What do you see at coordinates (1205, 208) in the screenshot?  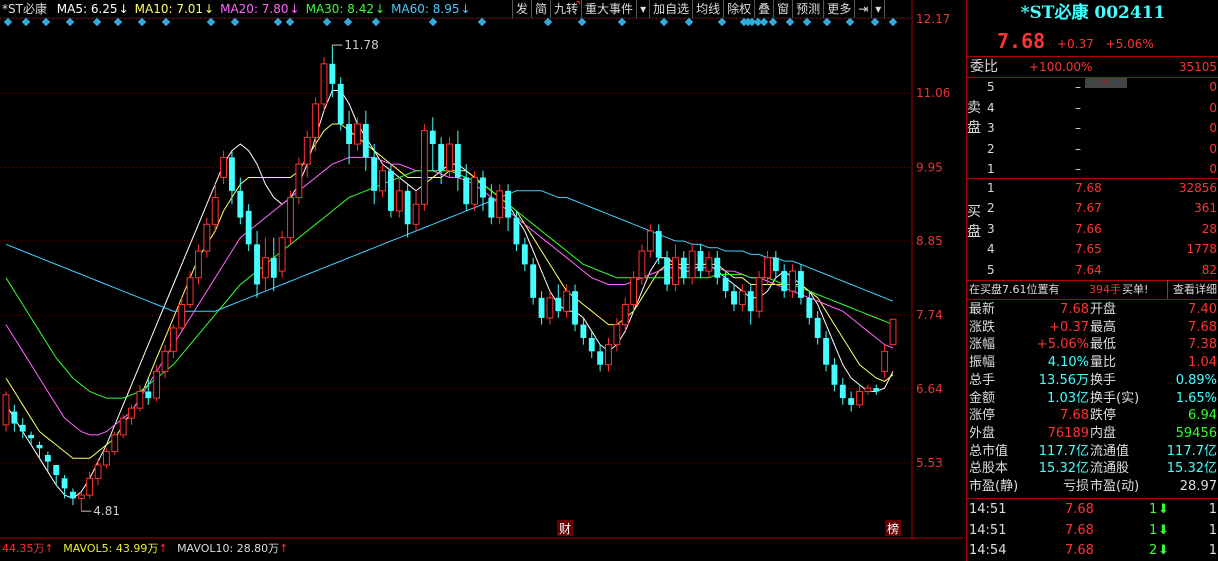 I see `buy-volume: 361` at bounding box center [1205, 208].